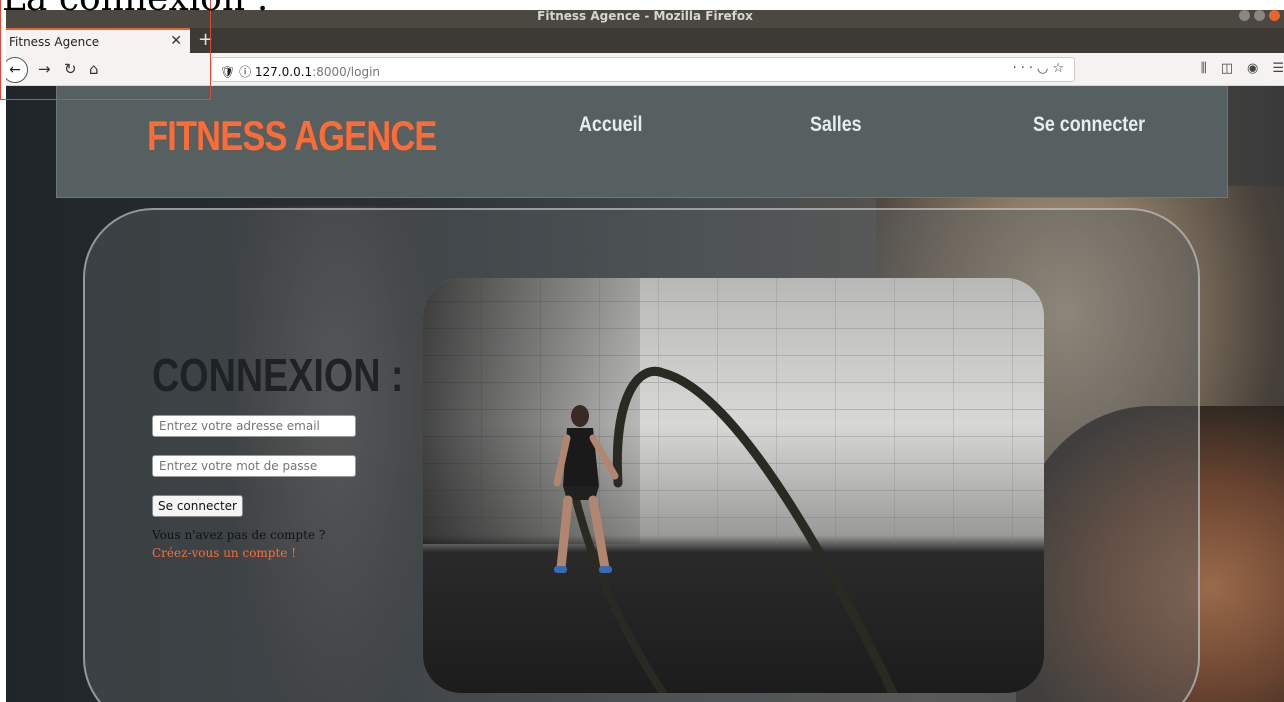 Image resolution: width=1284 pixels, height=702 pixels. Describe the element at coordinates (645, 16) in the screenshot. I see `window-title: Fitness Agence - Mozilla Firefox` at that location.